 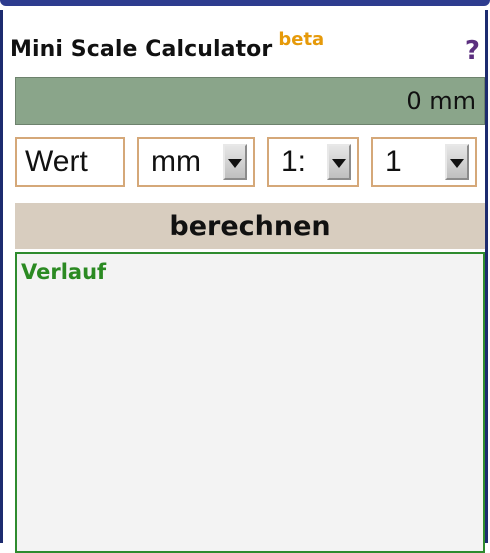 I want to click on ratio-select: 1, so click(x=424, y=162).